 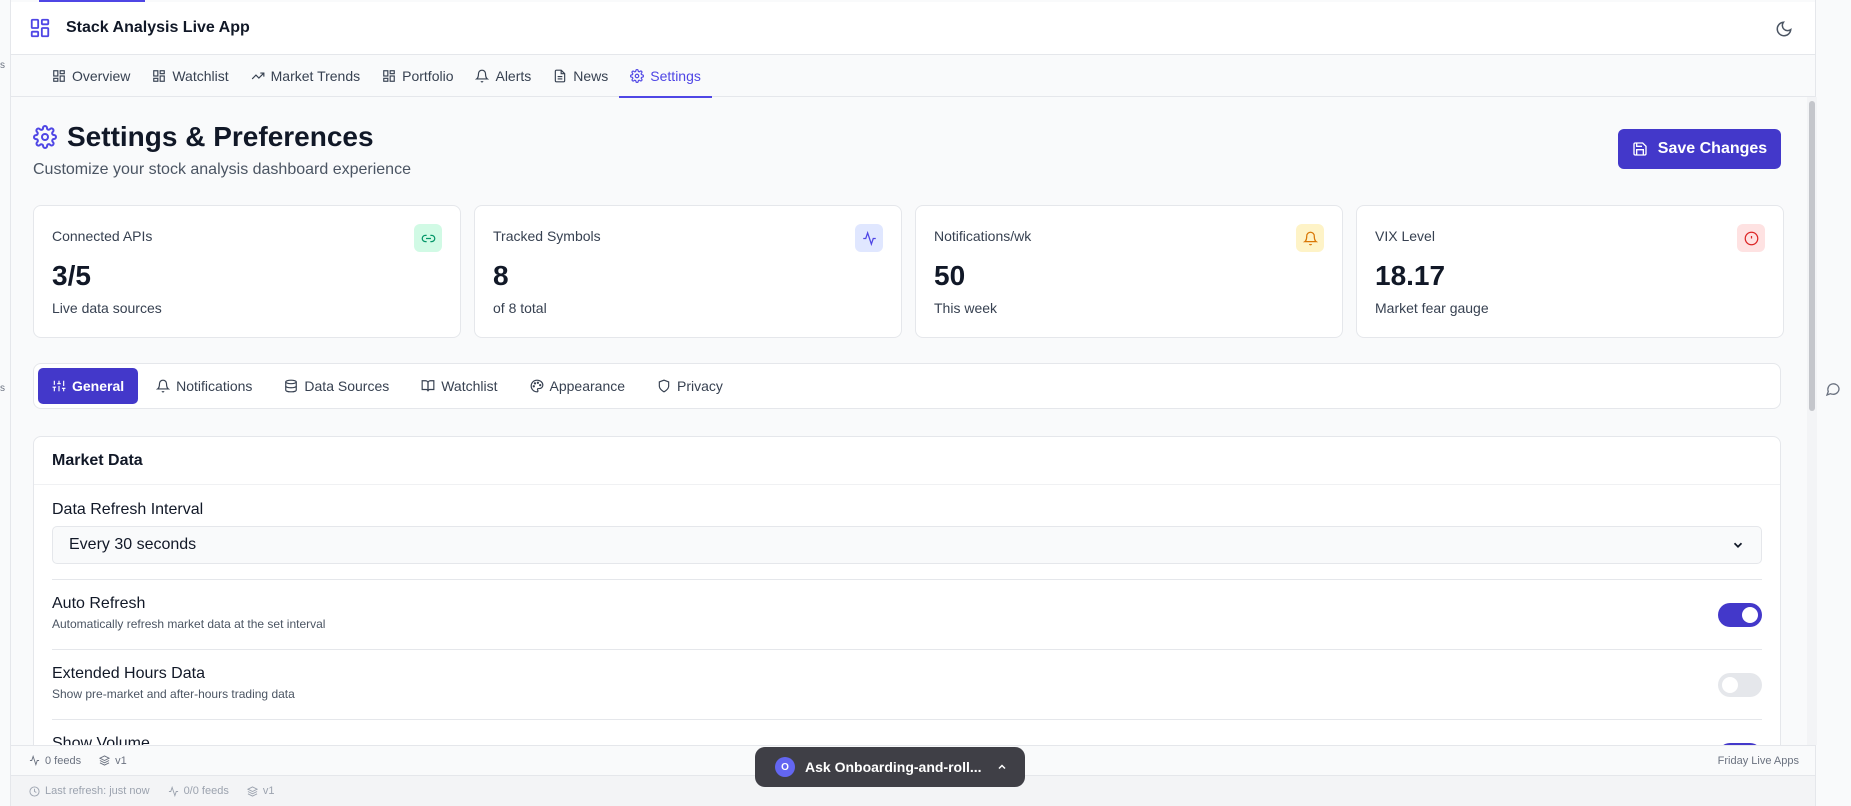 I want to click on save-changes-button: Save Changes, so click(x=1699, y=149).